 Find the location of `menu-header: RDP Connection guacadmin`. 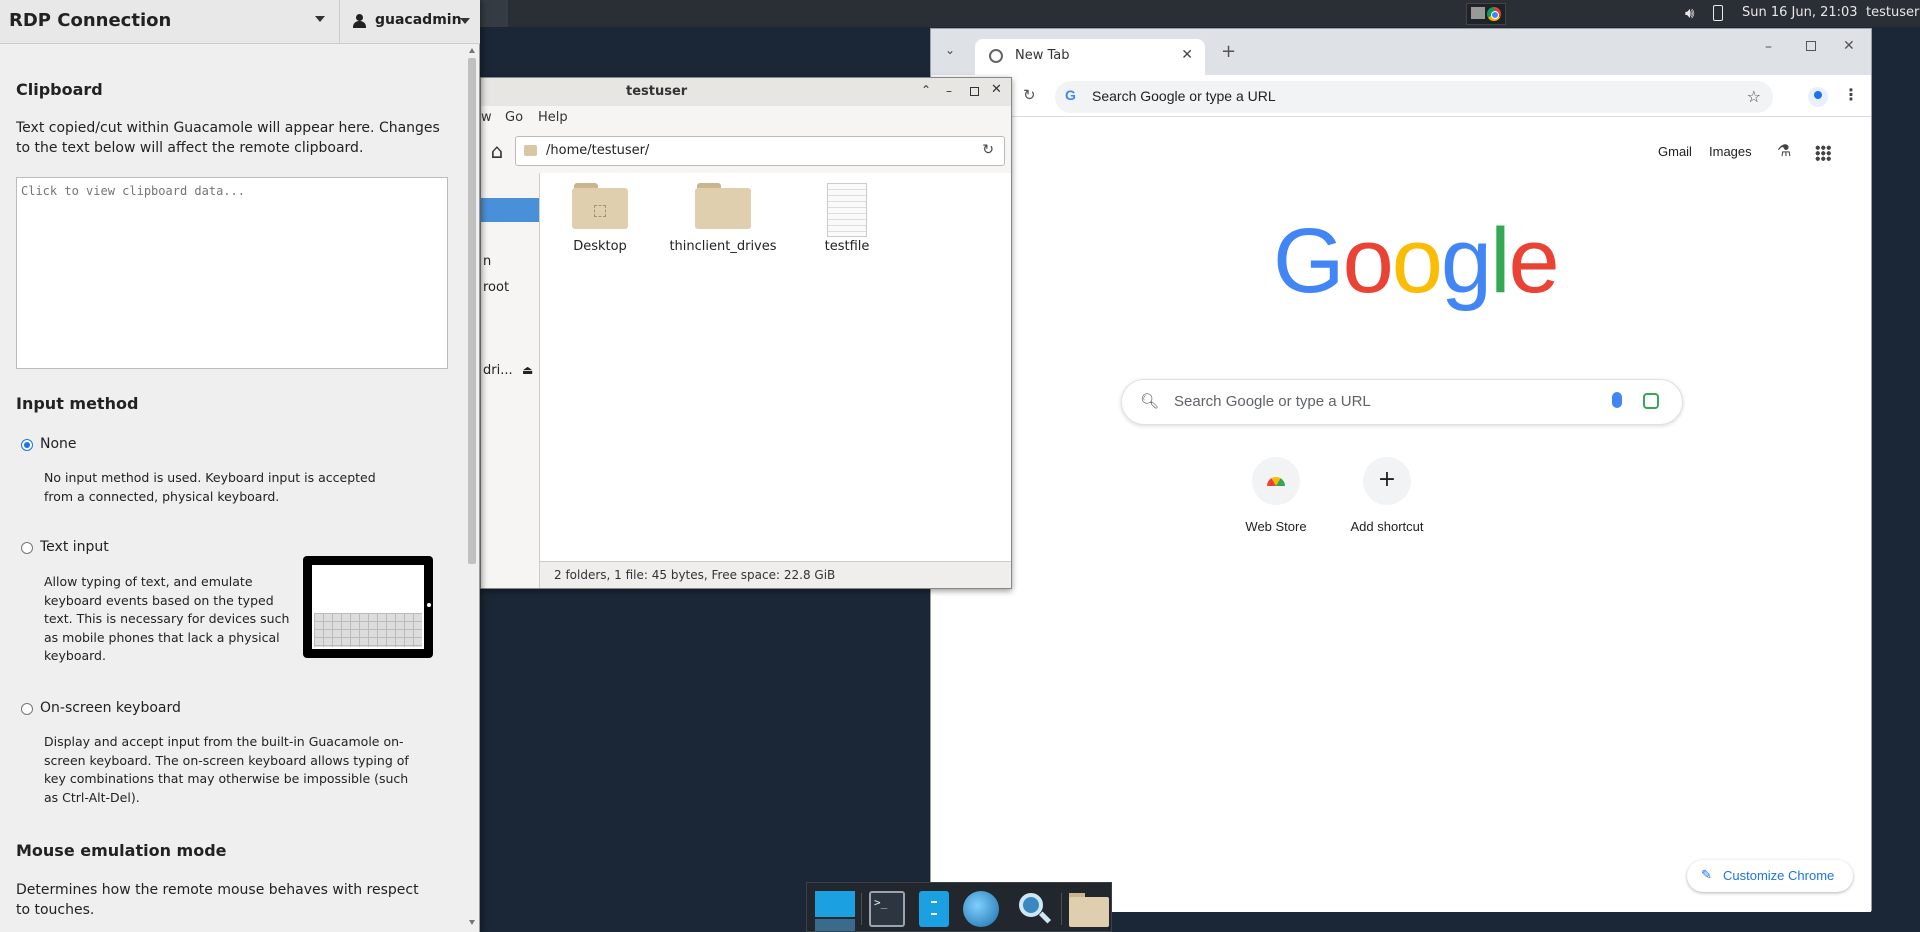

menu-header: RDP Connection guacadmin is located at coordinates (240, 22).